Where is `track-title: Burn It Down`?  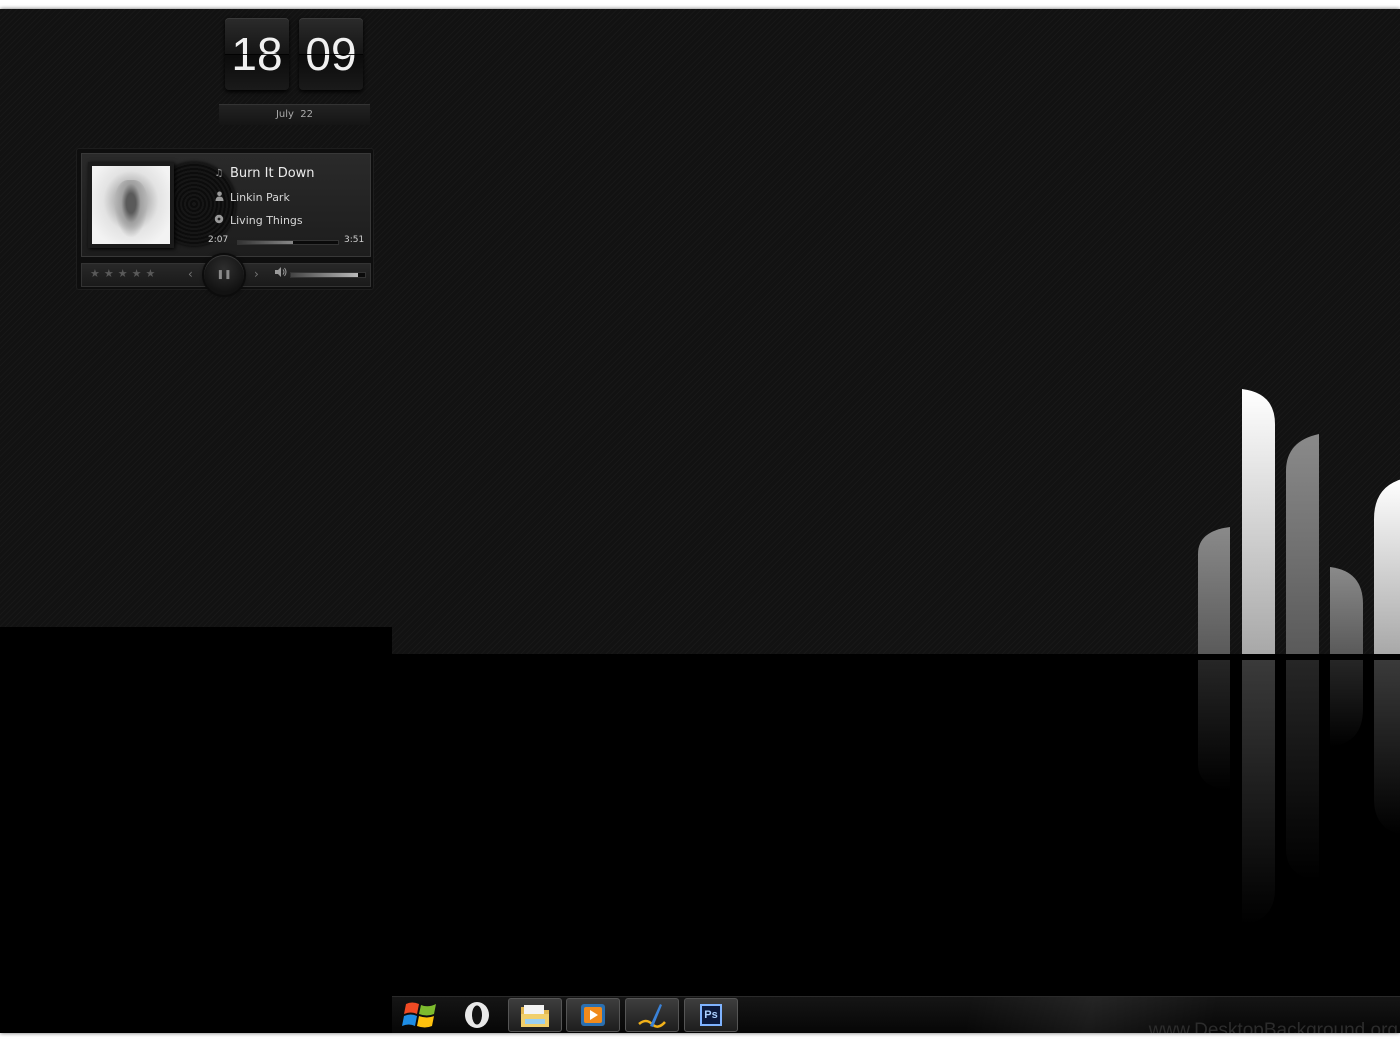
track-title: Burn It Down is located at coordinates (272, 173).